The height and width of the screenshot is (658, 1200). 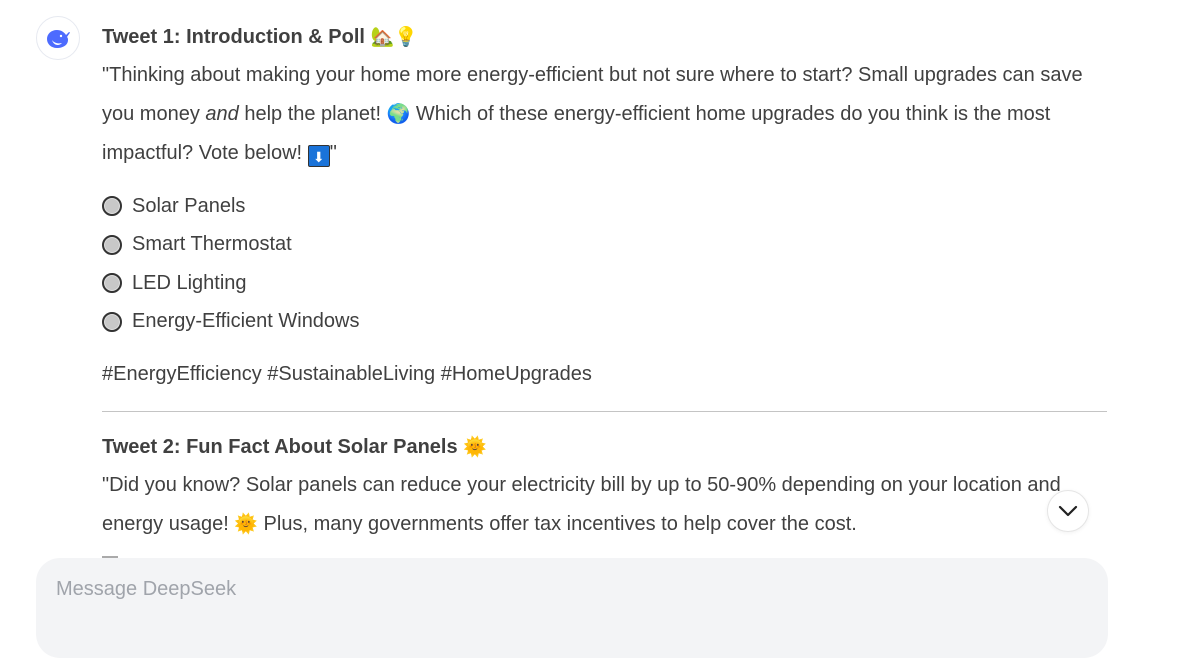 What do you see at coordinates (189, 205) in the screenshot?
I see `poll-option-label: Solar Panels` at bounding box center [189, 205].